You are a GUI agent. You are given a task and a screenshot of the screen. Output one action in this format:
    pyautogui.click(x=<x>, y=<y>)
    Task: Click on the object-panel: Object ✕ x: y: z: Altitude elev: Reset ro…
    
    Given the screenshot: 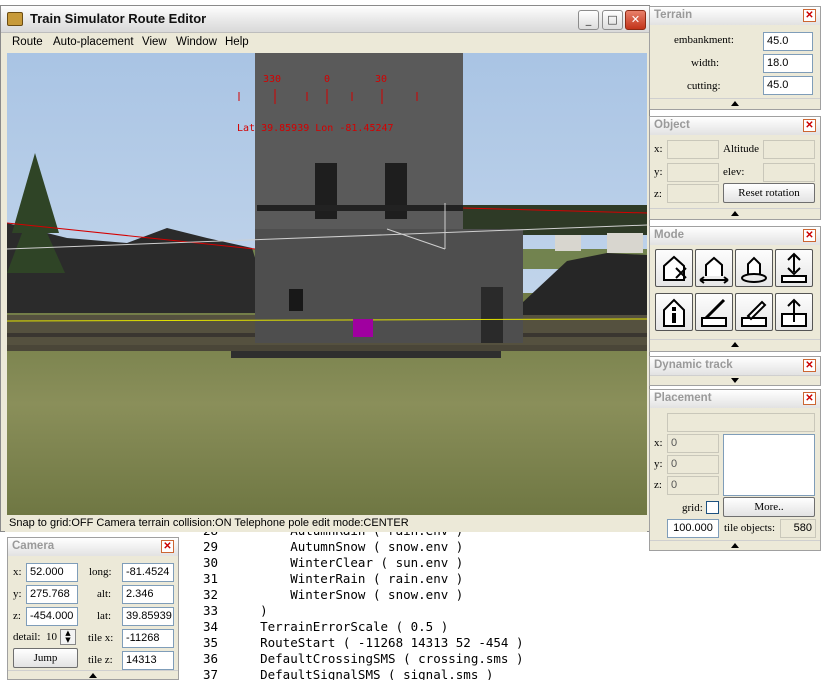 What is the action you would take?
    pyautogui.click(x=735, y=168)
    